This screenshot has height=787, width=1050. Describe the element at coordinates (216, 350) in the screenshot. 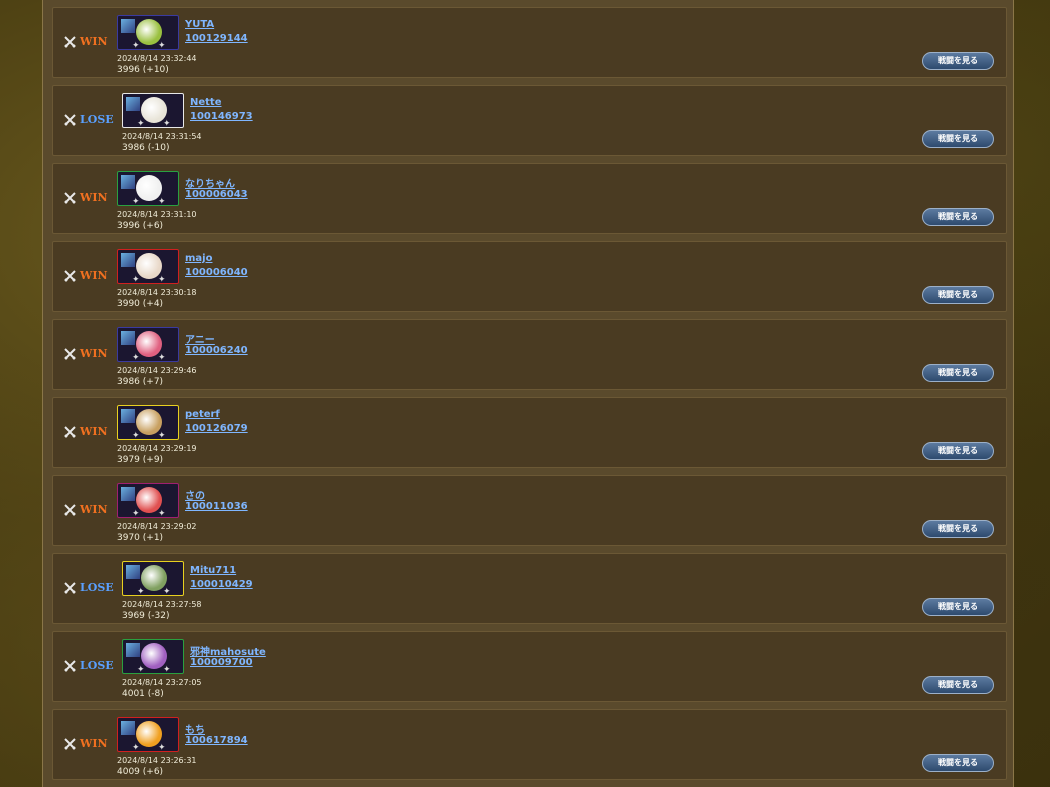

I see `player-id-link: 100006240` at that location.